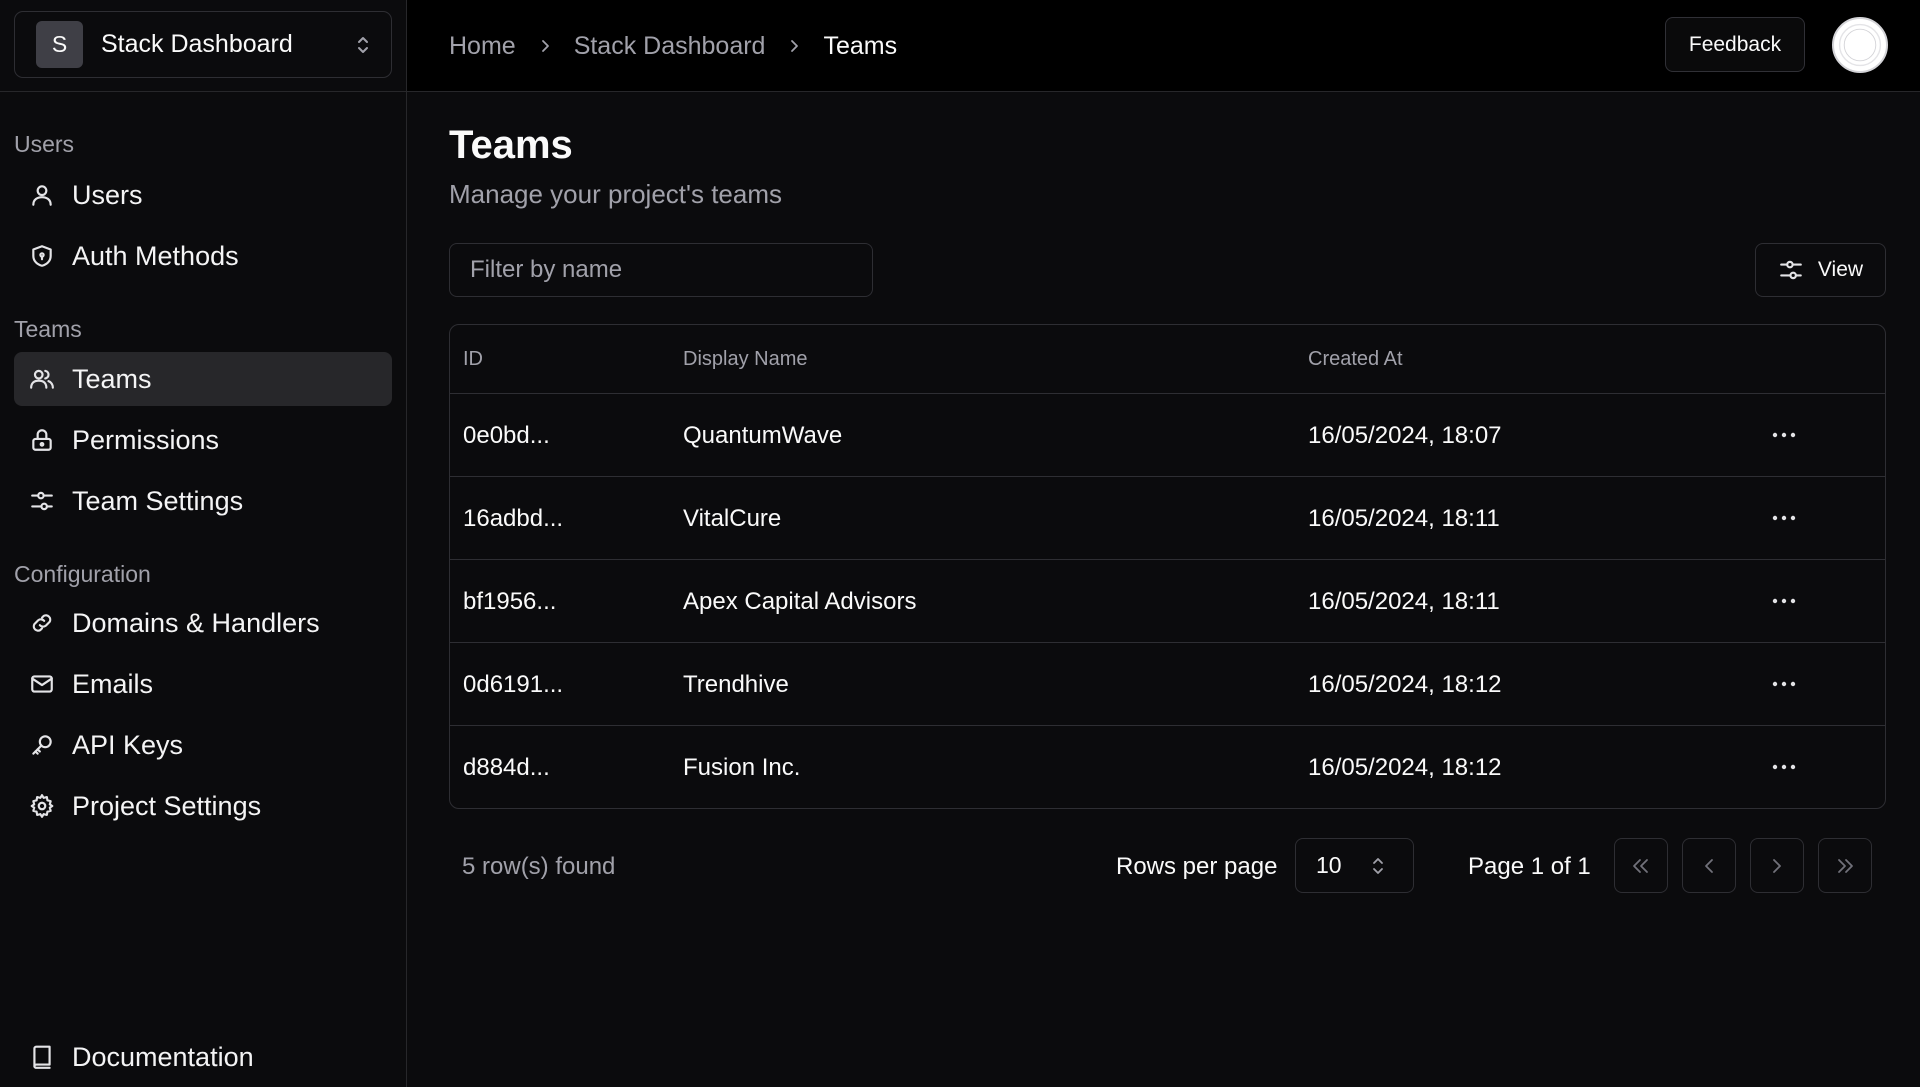  What do you see at coordinates (42, 195) in the screenshot?
I see `user-icon` at bounding box center [42, 195].